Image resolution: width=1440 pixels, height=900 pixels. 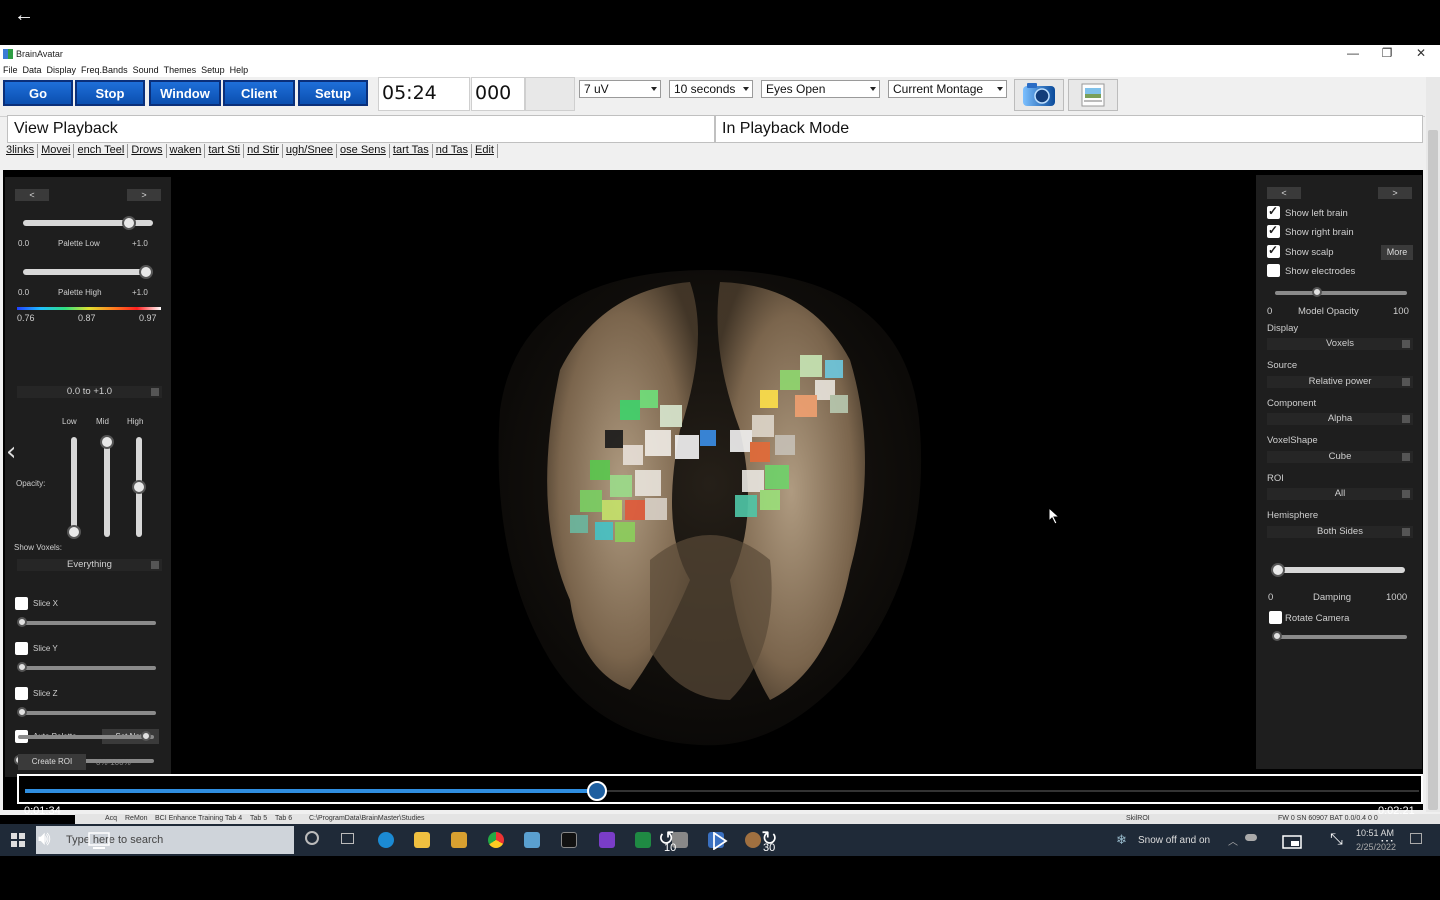 What do you see at coordinates (312, 838) in the screenshot?
I see `cortana-icon` at bounding box center [312, 838].